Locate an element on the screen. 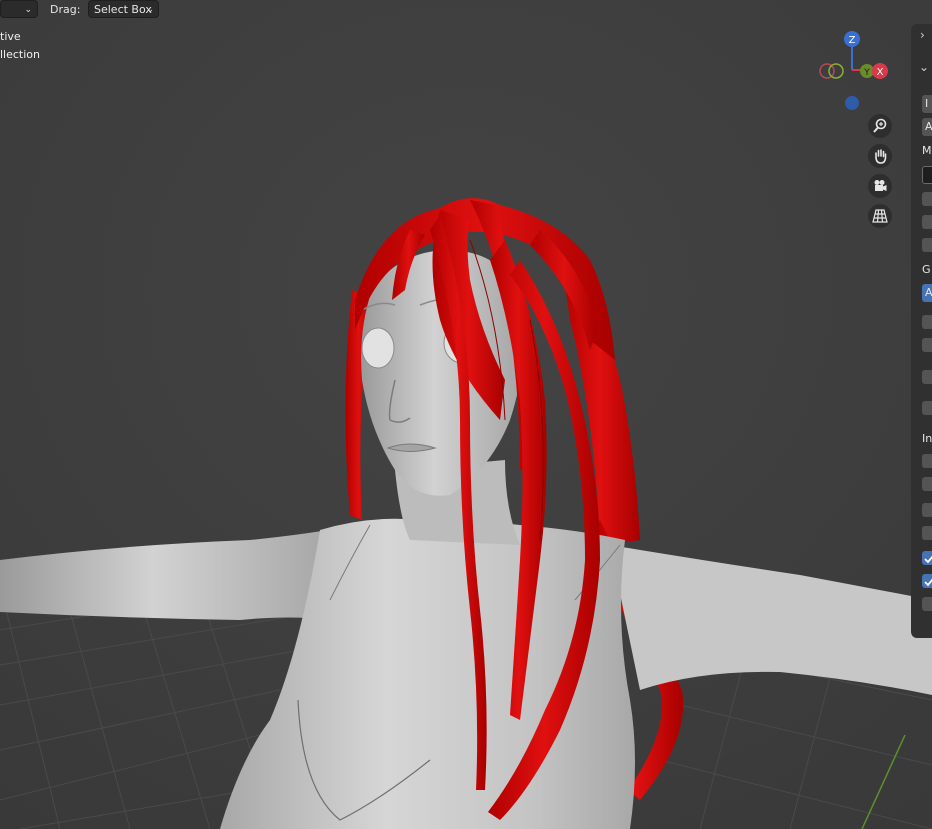  sidebar-select-field is located at coordinates (927, 175).